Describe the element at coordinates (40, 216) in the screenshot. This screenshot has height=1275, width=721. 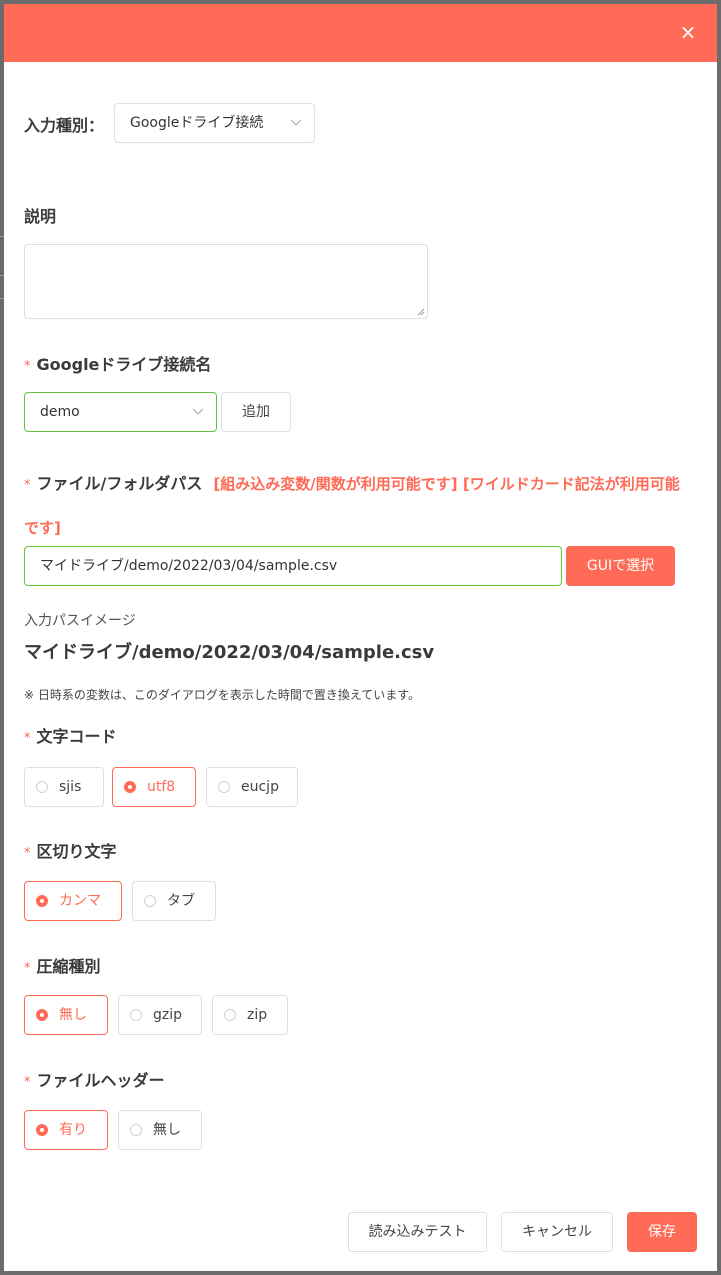
I see `description-label: 説明` at that location.